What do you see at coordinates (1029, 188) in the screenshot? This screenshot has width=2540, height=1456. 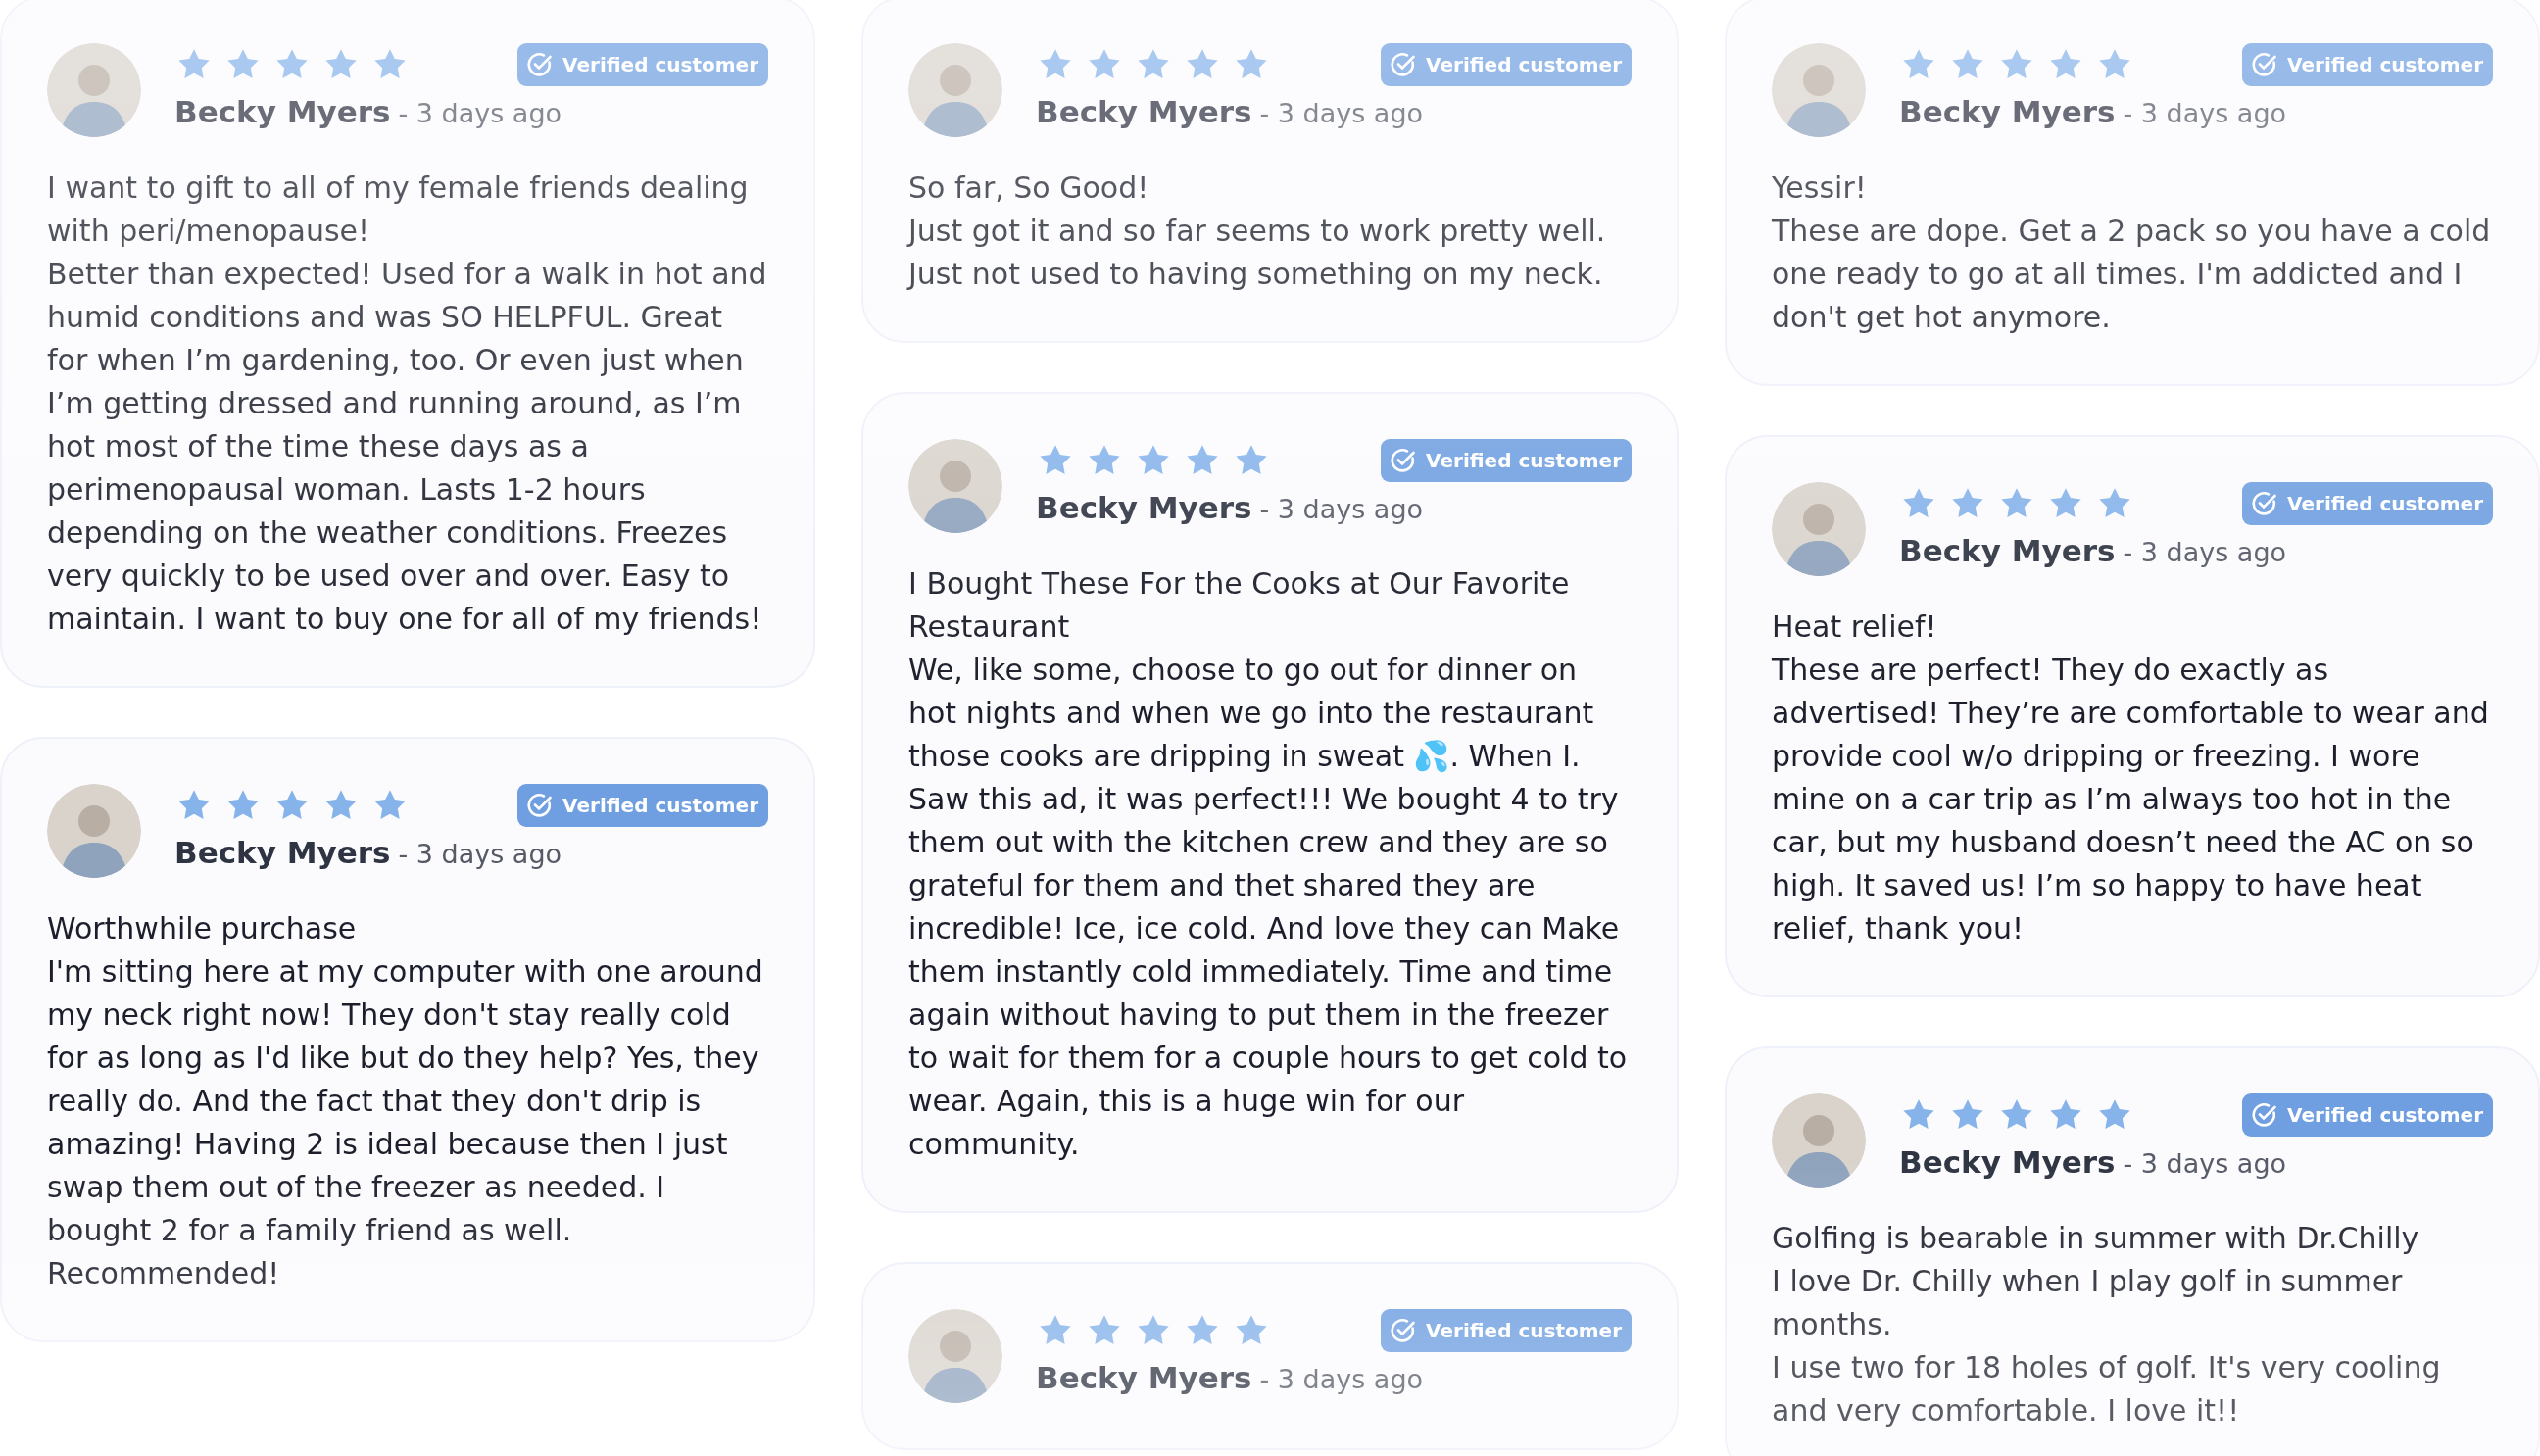 I see `review-title: So far, So Good!` at bounding box center [1029, 188].